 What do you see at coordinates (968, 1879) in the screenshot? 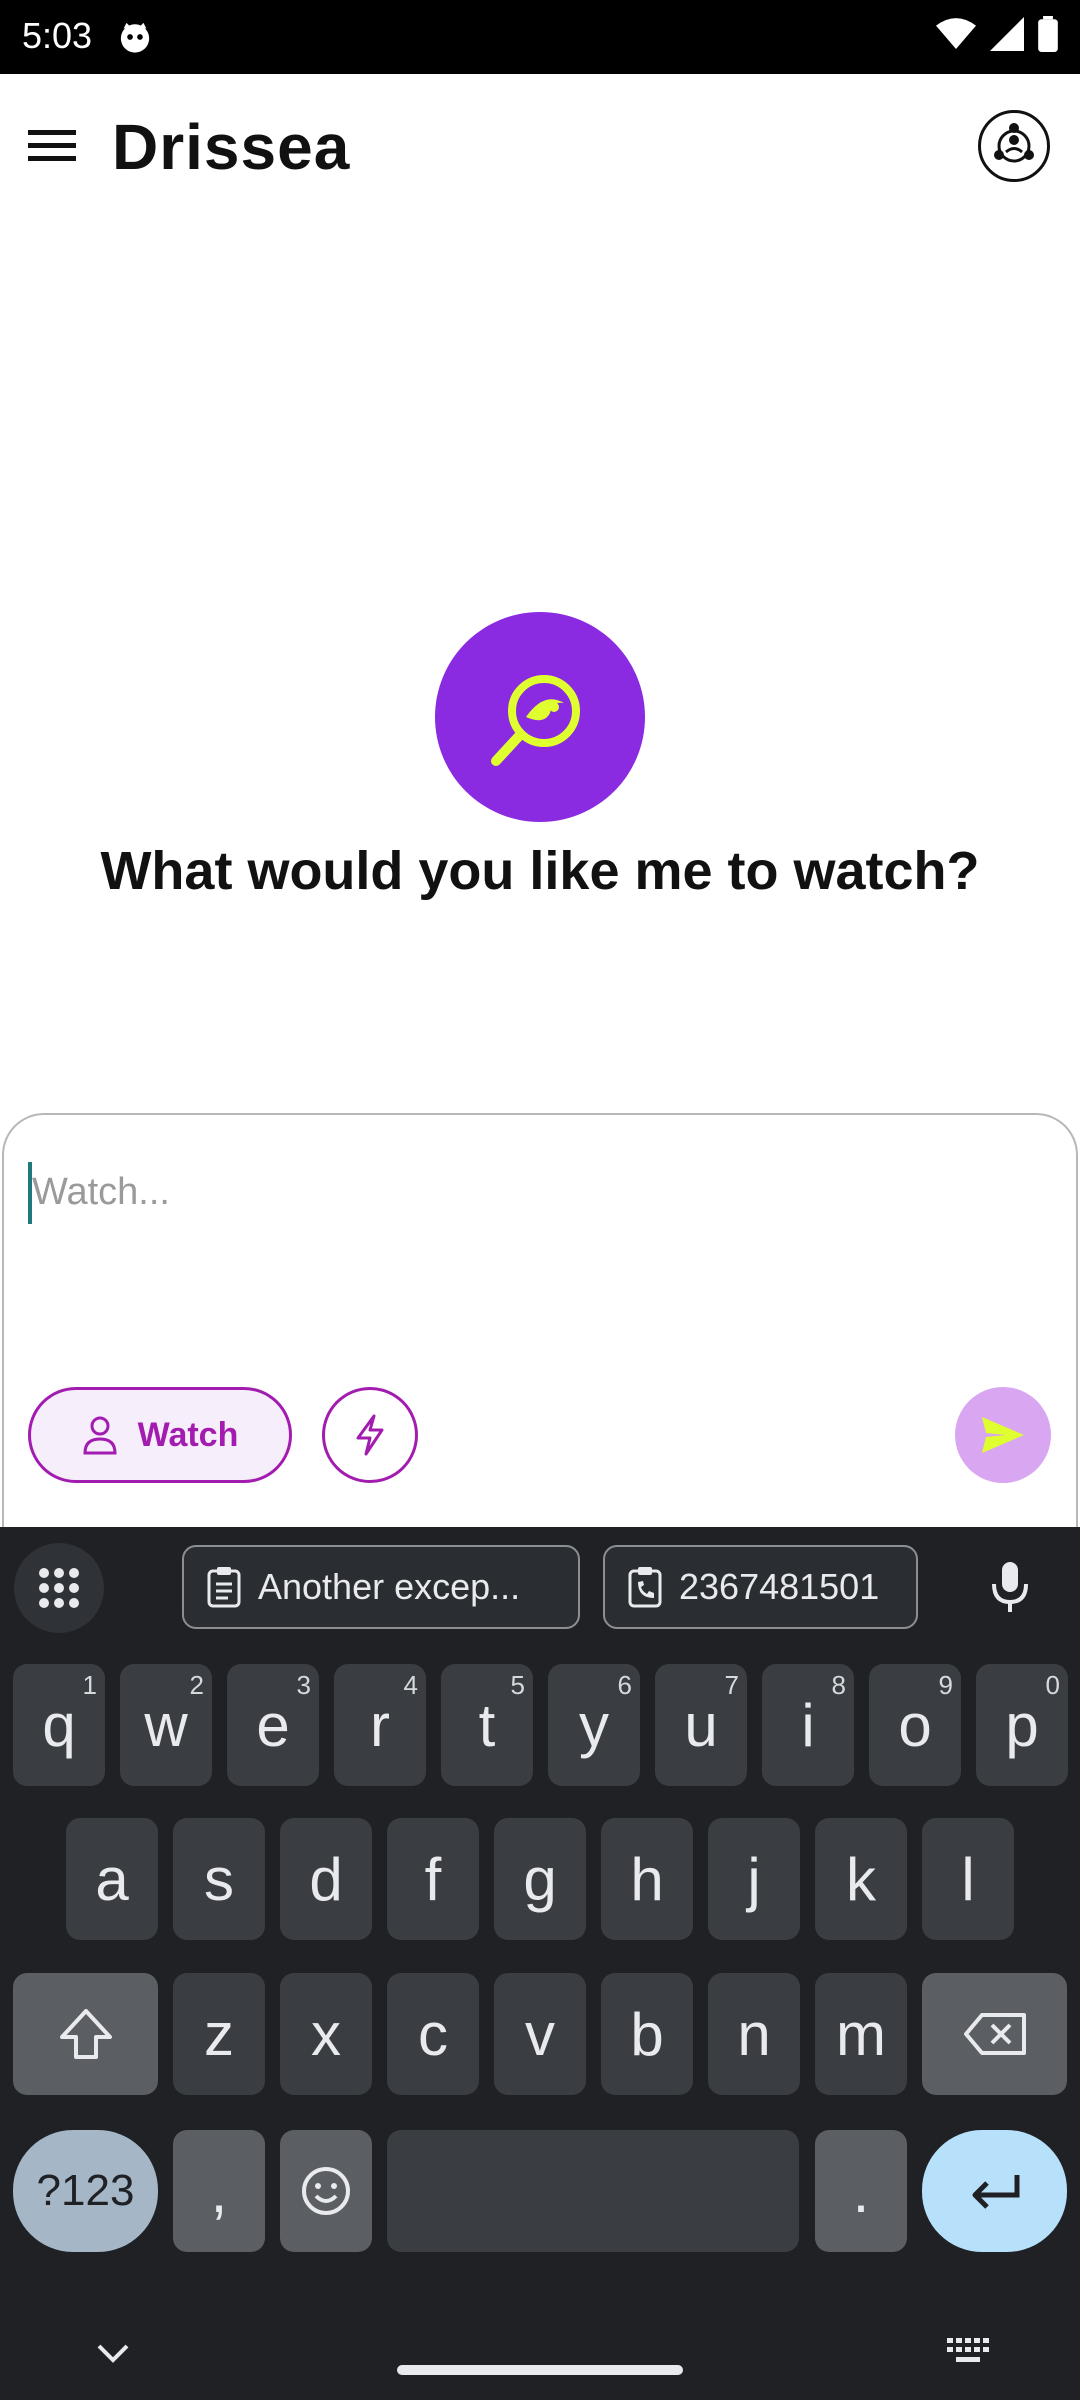
I see `key-l: l` at bounding box center [968, 1879].